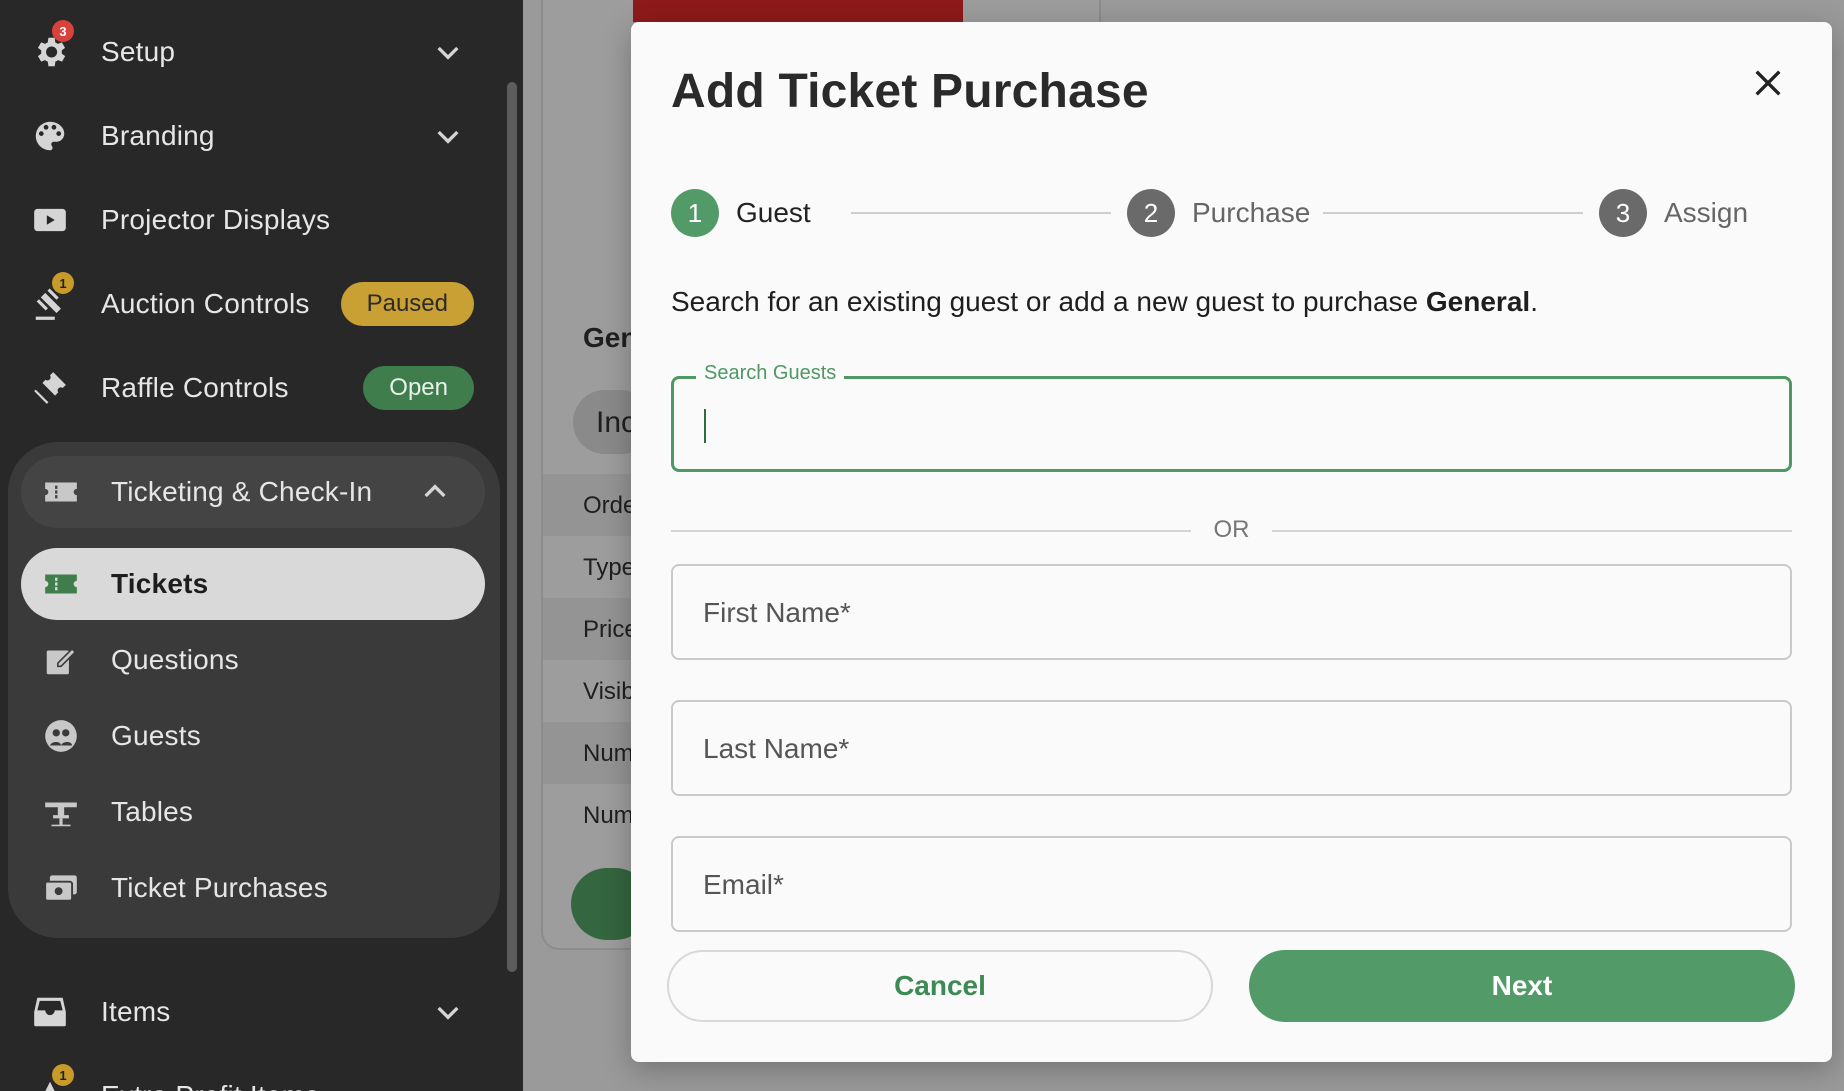 The height and width of the screenshot is (1091, 1844). What do you see at coordinates (609, 567) in the screenshot?
I see `row-label: Type` at bounding box center [609, 567].